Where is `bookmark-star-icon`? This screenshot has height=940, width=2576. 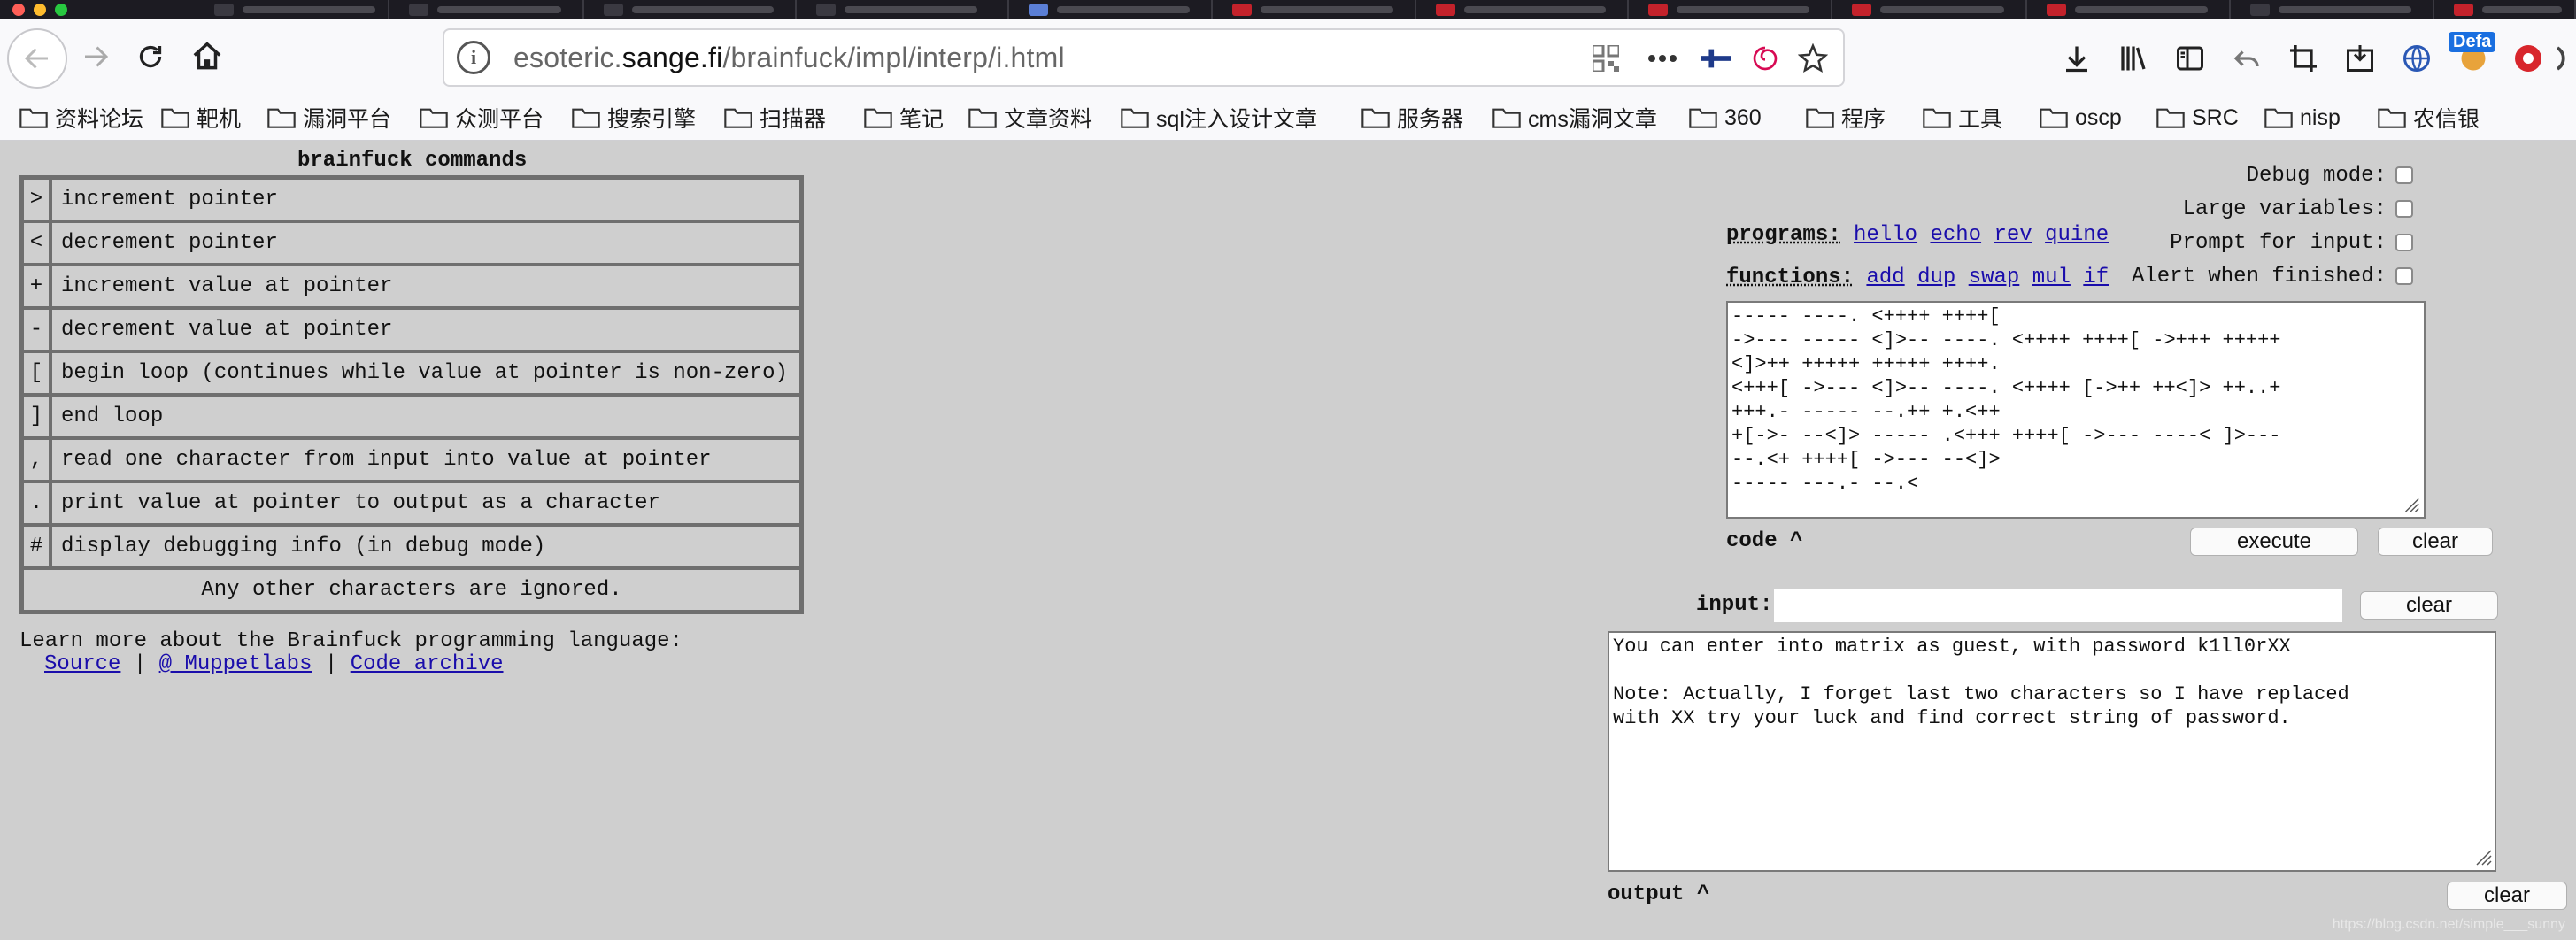 bookmark-star-icon is located at coordinates (1813, 58).